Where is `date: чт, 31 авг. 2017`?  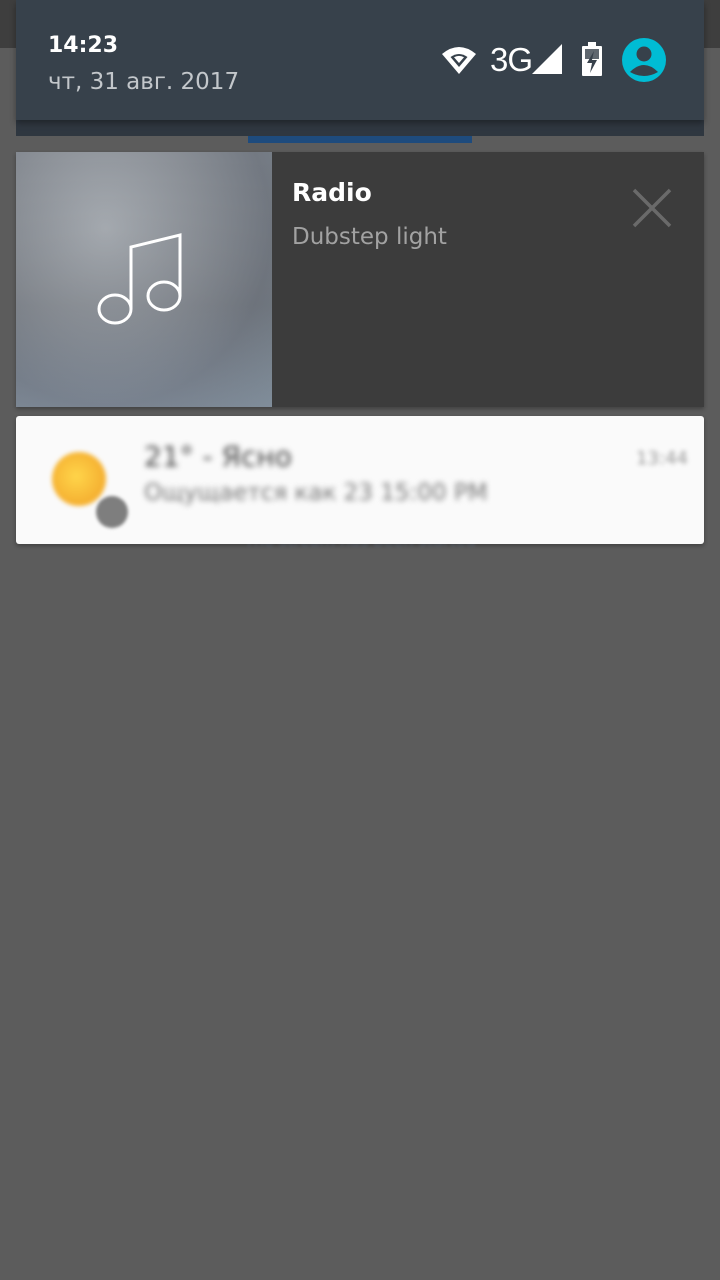 date: чт, 31 авг. 2017 is located at coordinates (143, 82).